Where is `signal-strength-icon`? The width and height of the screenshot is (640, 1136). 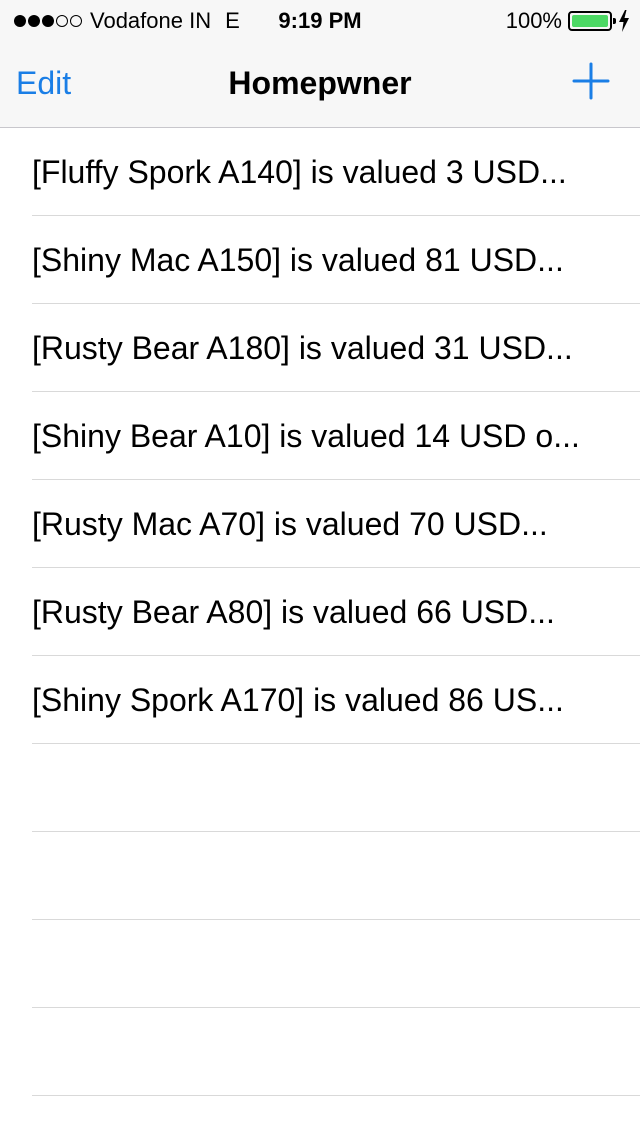
signal-strength-icon is located at coordinates (48, 21).